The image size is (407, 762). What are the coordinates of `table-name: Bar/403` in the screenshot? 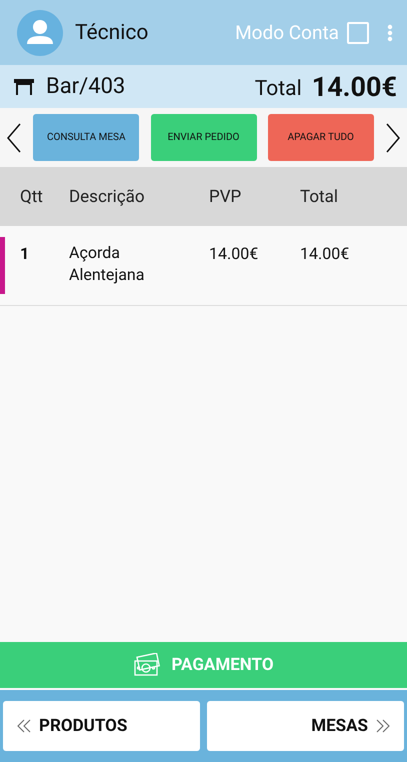 It's located at (86, 86).